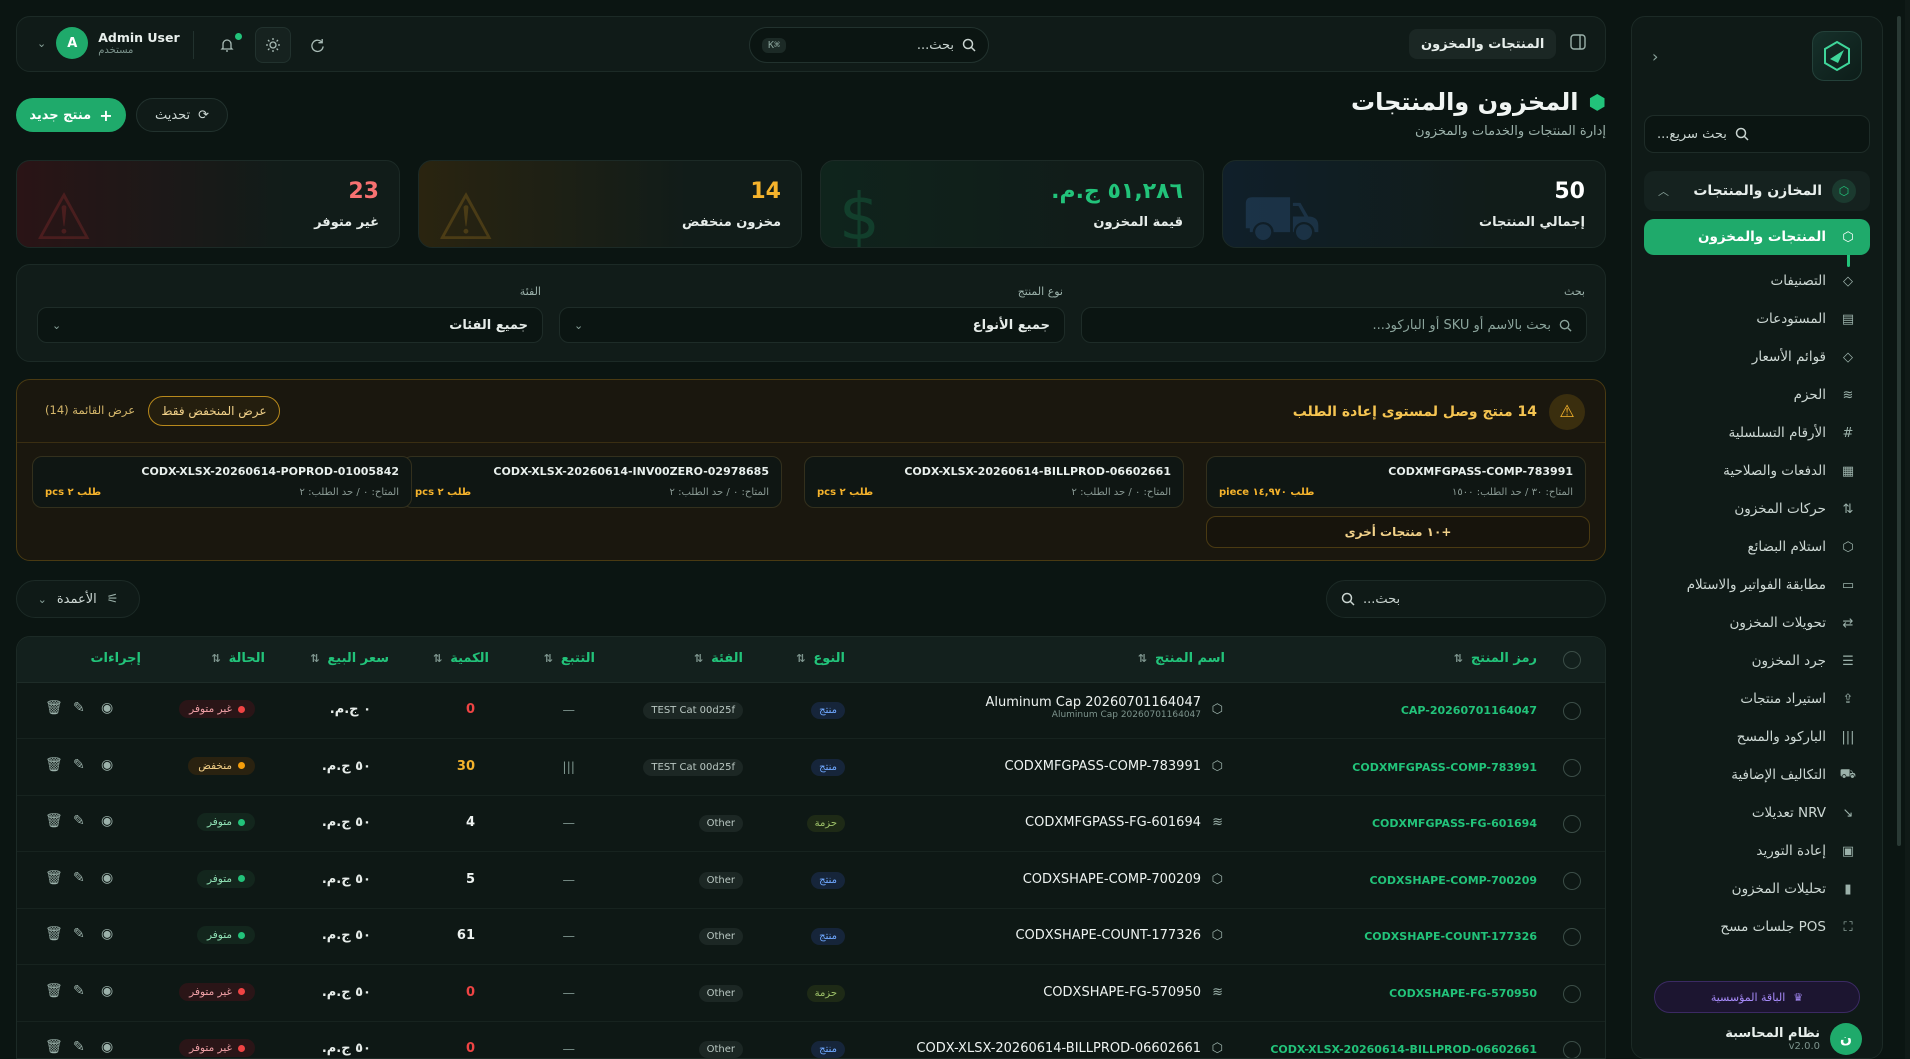  I want to click on sidebar-scrollbar, so click(1899, 431).